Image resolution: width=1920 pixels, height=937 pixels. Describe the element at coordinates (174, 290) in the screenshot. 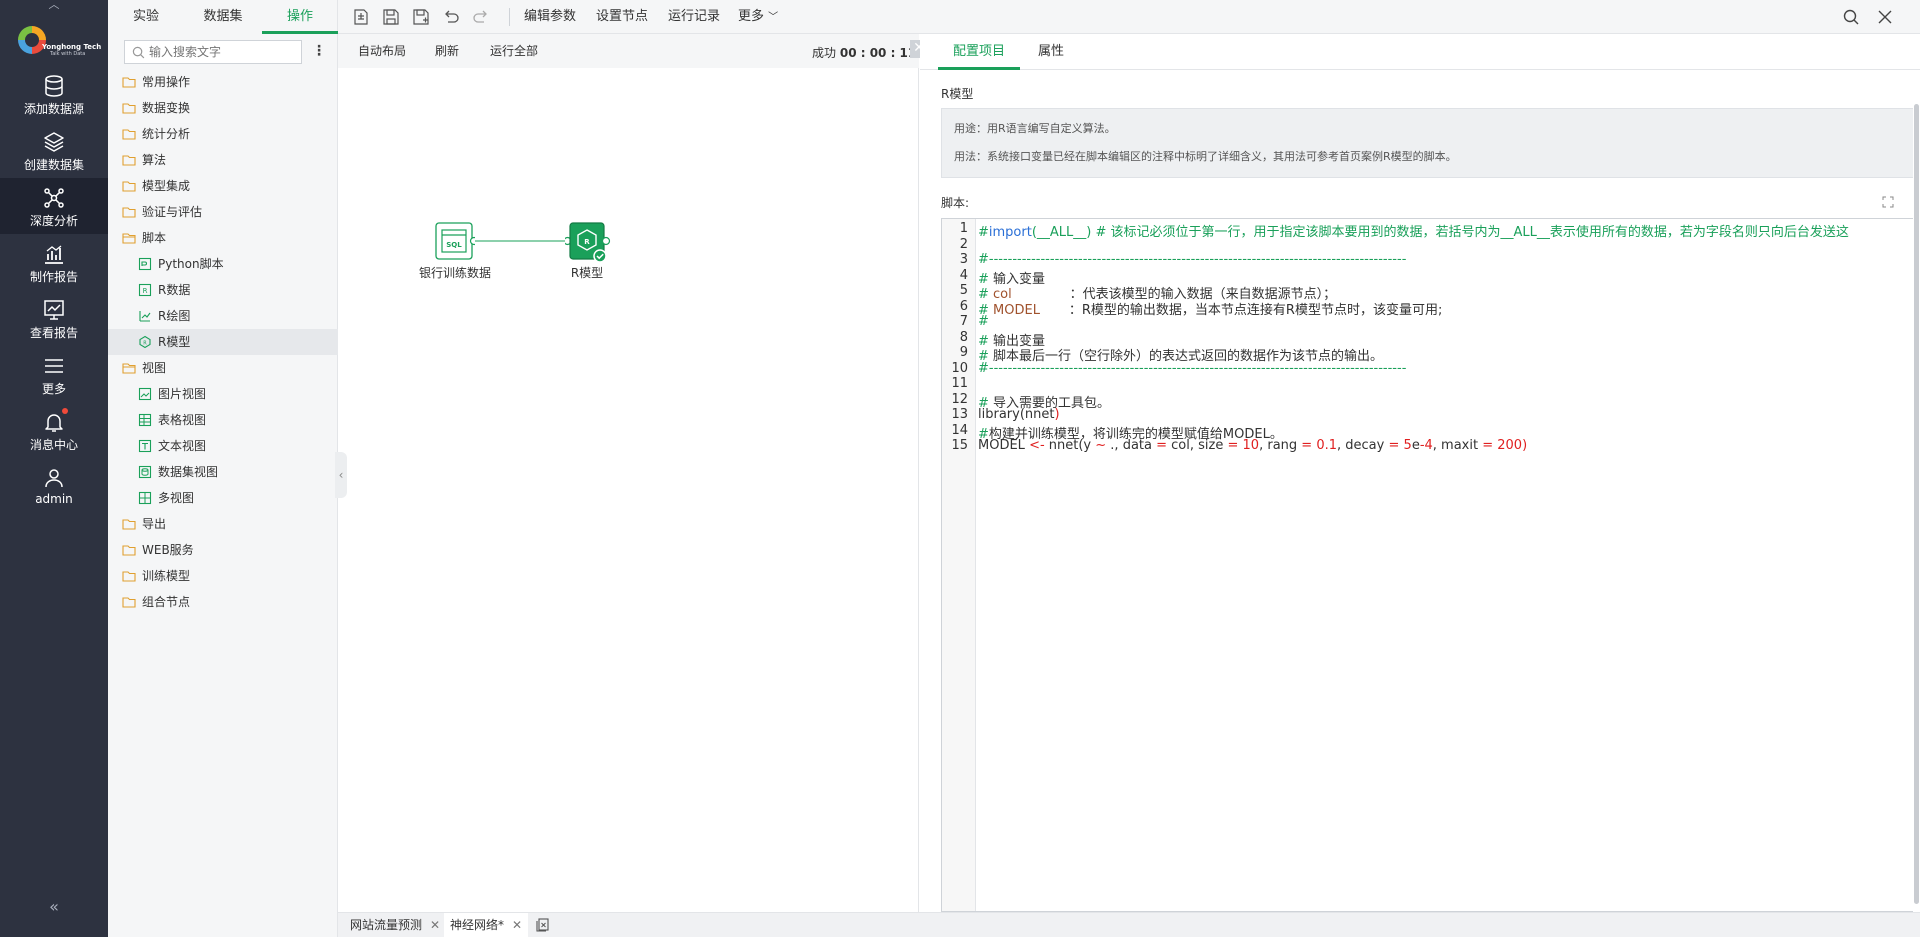

I see `tree-item-label: R数据` at that location.